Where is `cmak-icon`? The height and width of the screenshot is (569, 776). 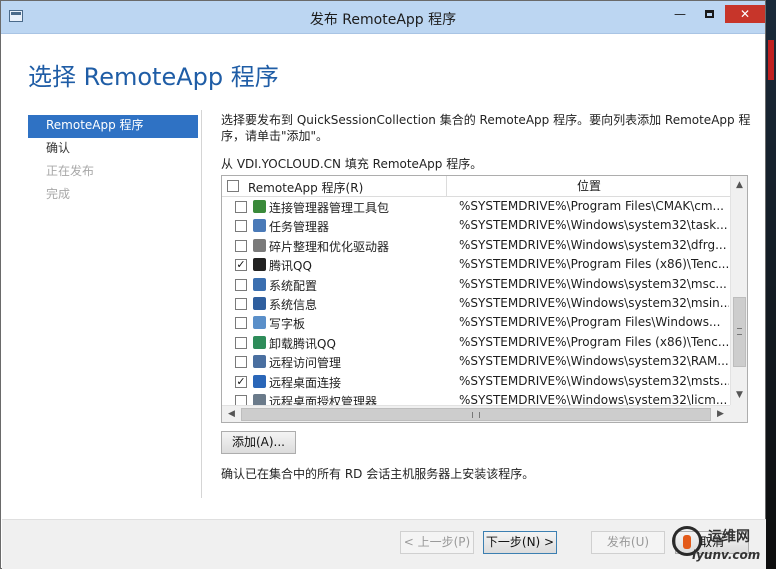
cmak-icon is located at coordinates (259, 206).